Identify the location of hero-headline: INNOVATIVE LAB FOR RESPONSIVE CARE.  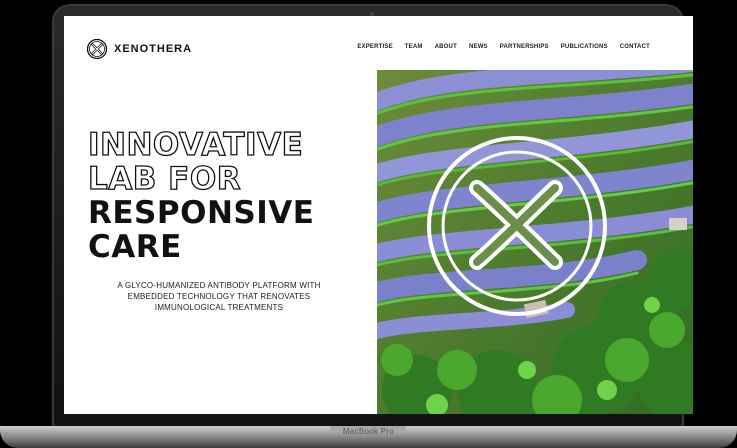
(201, 196).